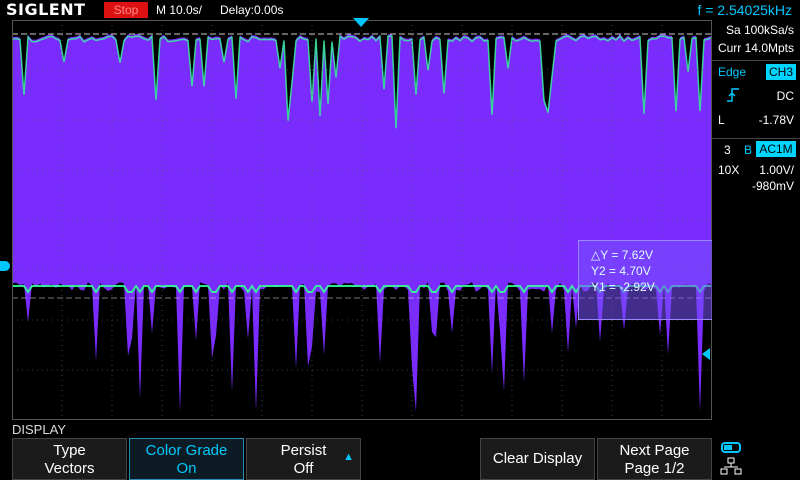 The width and height of the screenshot is (800, 480). I want to click on vertical-offset: -980mV, so click(772, 186).